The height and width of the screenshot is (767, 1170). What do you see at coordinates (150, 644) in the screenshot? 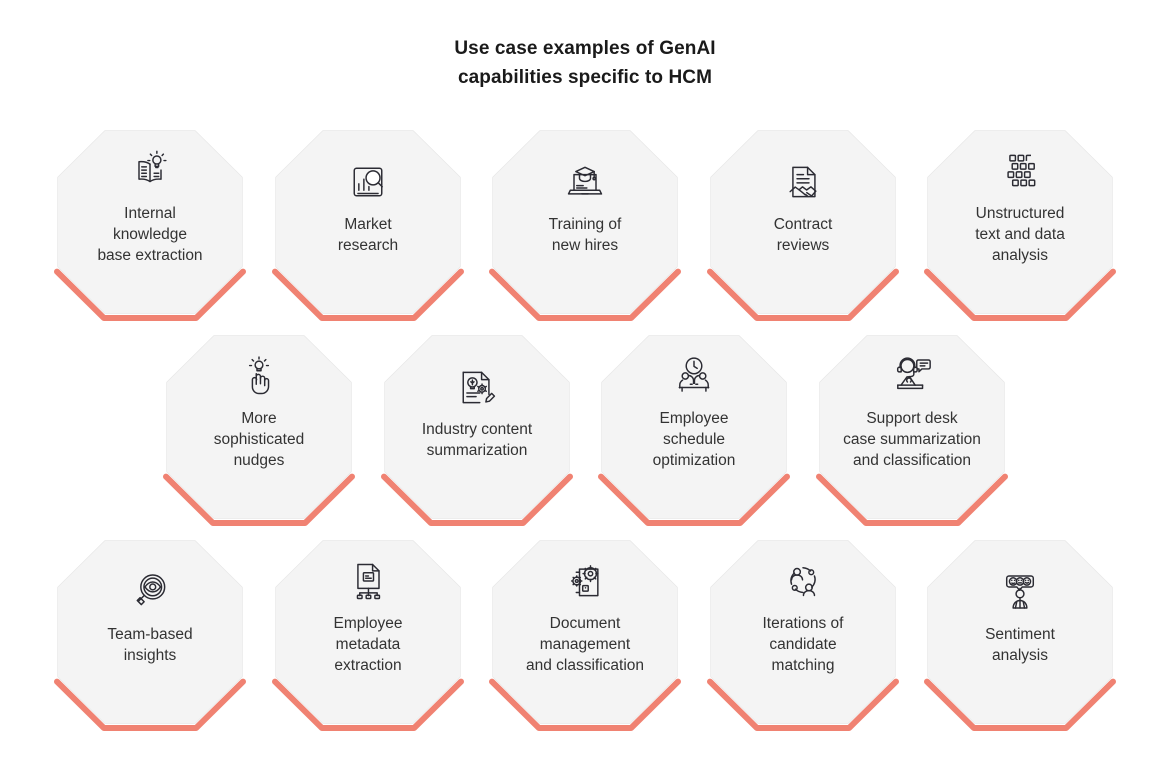
I see `hex-label: Team-based insights` at bounding box center [150, 644].